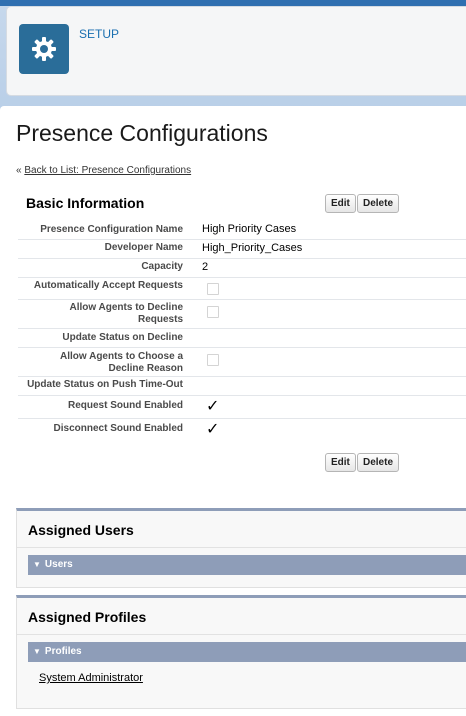 The width and height of the screenshot is (466, 716). What do you see at coordinates (242, 362) in the screenshot?
I see `field-row-choose-decline-reason: Allow Agents to Choose a Decline Reason` at bounding box center [242, 362].